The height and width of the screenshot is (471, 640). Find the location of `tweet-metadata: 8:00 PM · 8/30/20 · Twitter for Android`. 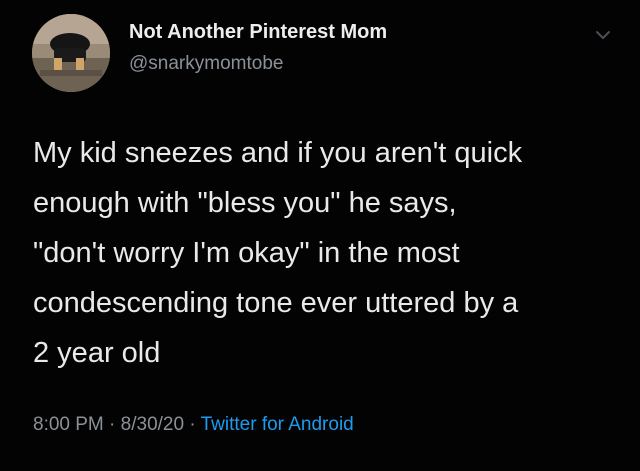

tweet-metadata: 8:00 PM · 8/30/20 · Twitter for Android is located at coordinates (193, 425).